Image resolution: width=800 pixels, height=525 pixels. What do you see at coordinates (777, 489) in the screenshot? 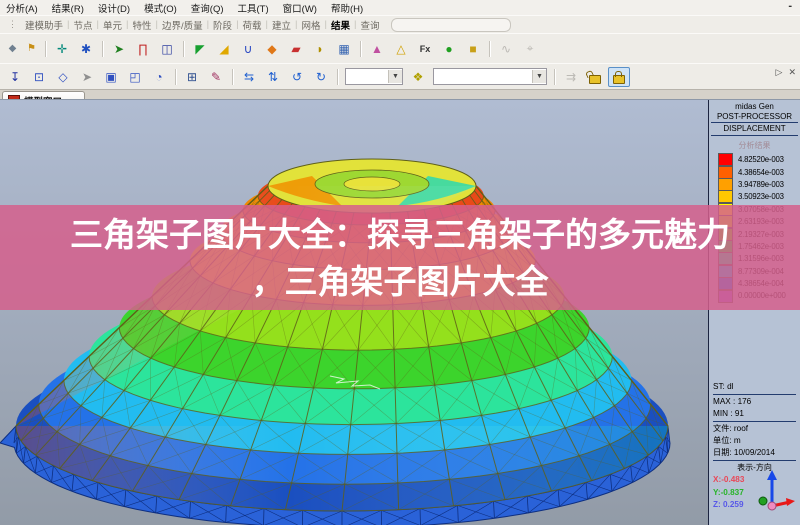
I see `axis-triad-icon` at bounding box center [777, 489].